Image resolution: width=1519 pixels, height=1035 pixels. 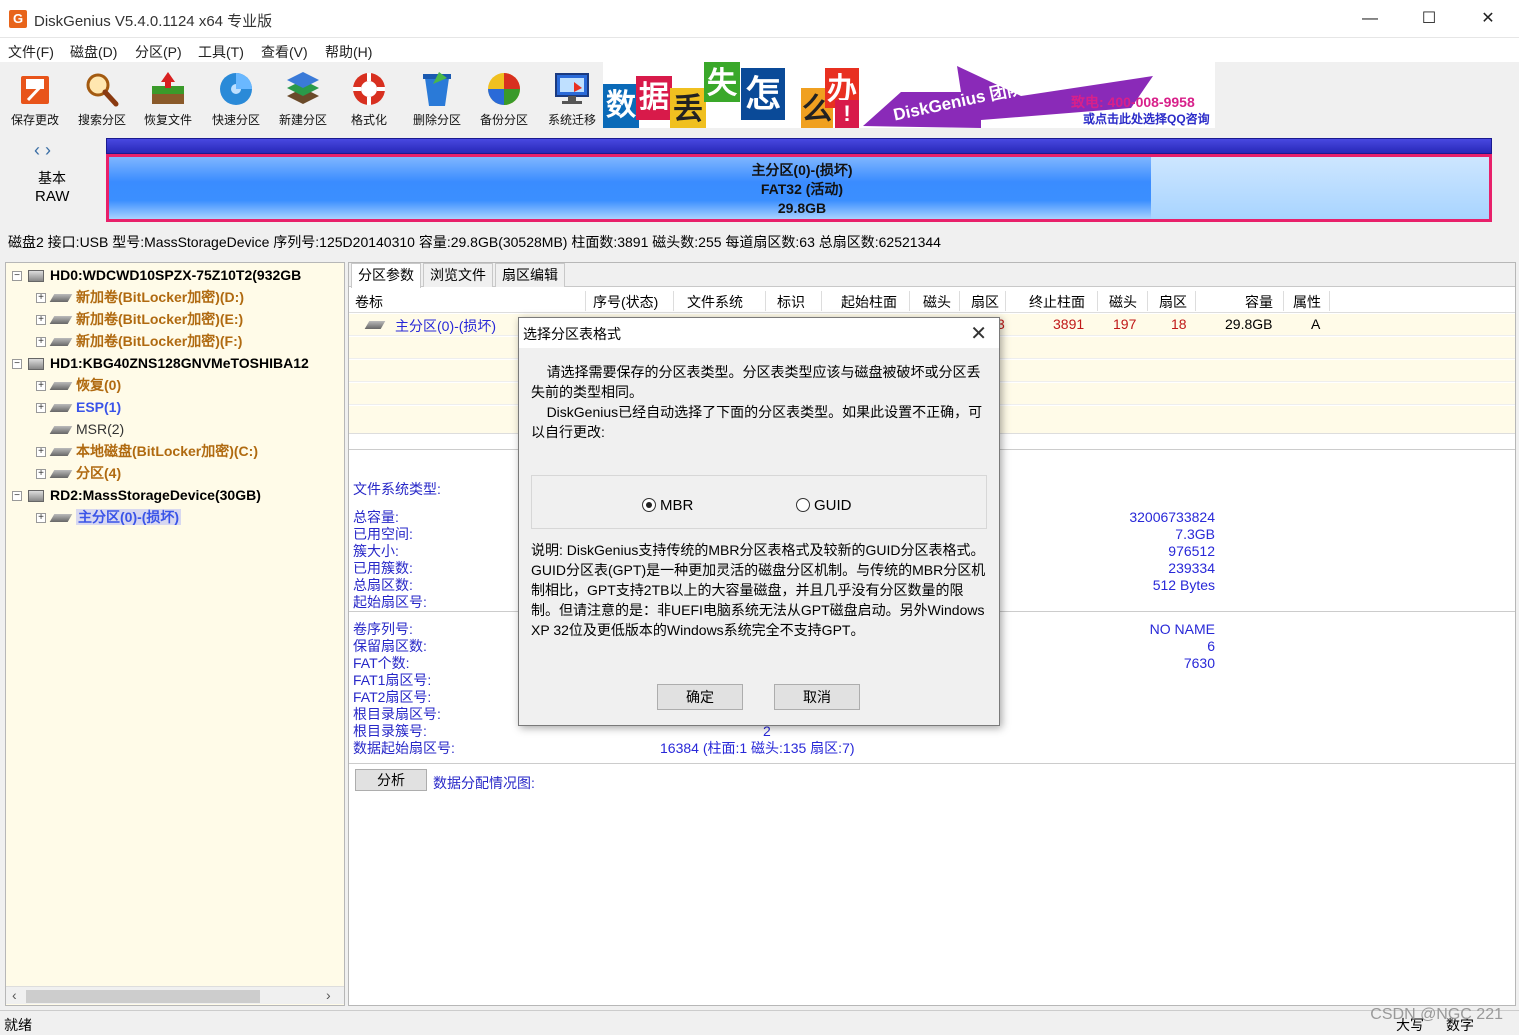 What do you see at coordinates (799, 188) in the screenshot?
I see `partition-block: 主分区(0)-(损坏) FAT32 (活动) 29.8GB` at bounding box center [799, 188].